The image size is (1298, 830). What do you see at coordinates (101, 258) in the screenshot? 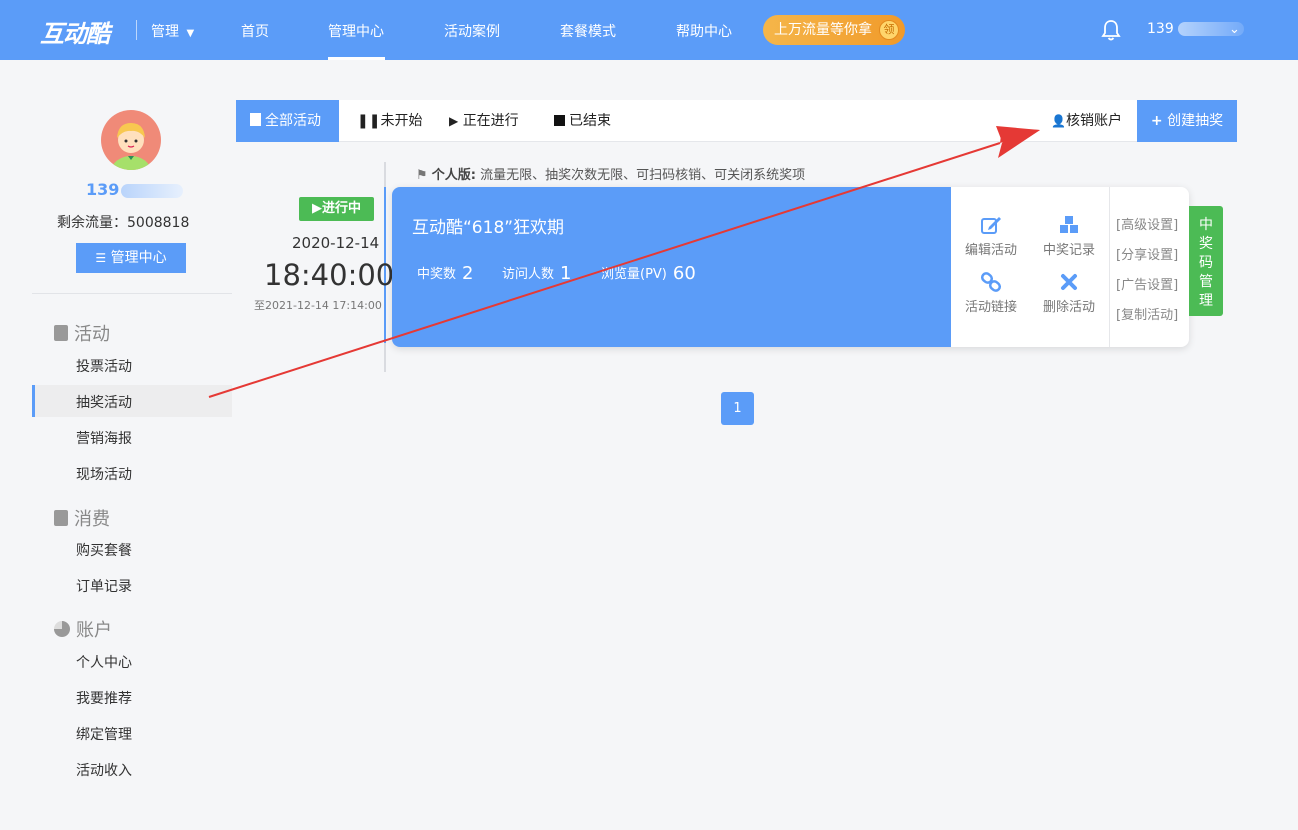
I see `list-icon: ☰` at bounding box center [101, 258].